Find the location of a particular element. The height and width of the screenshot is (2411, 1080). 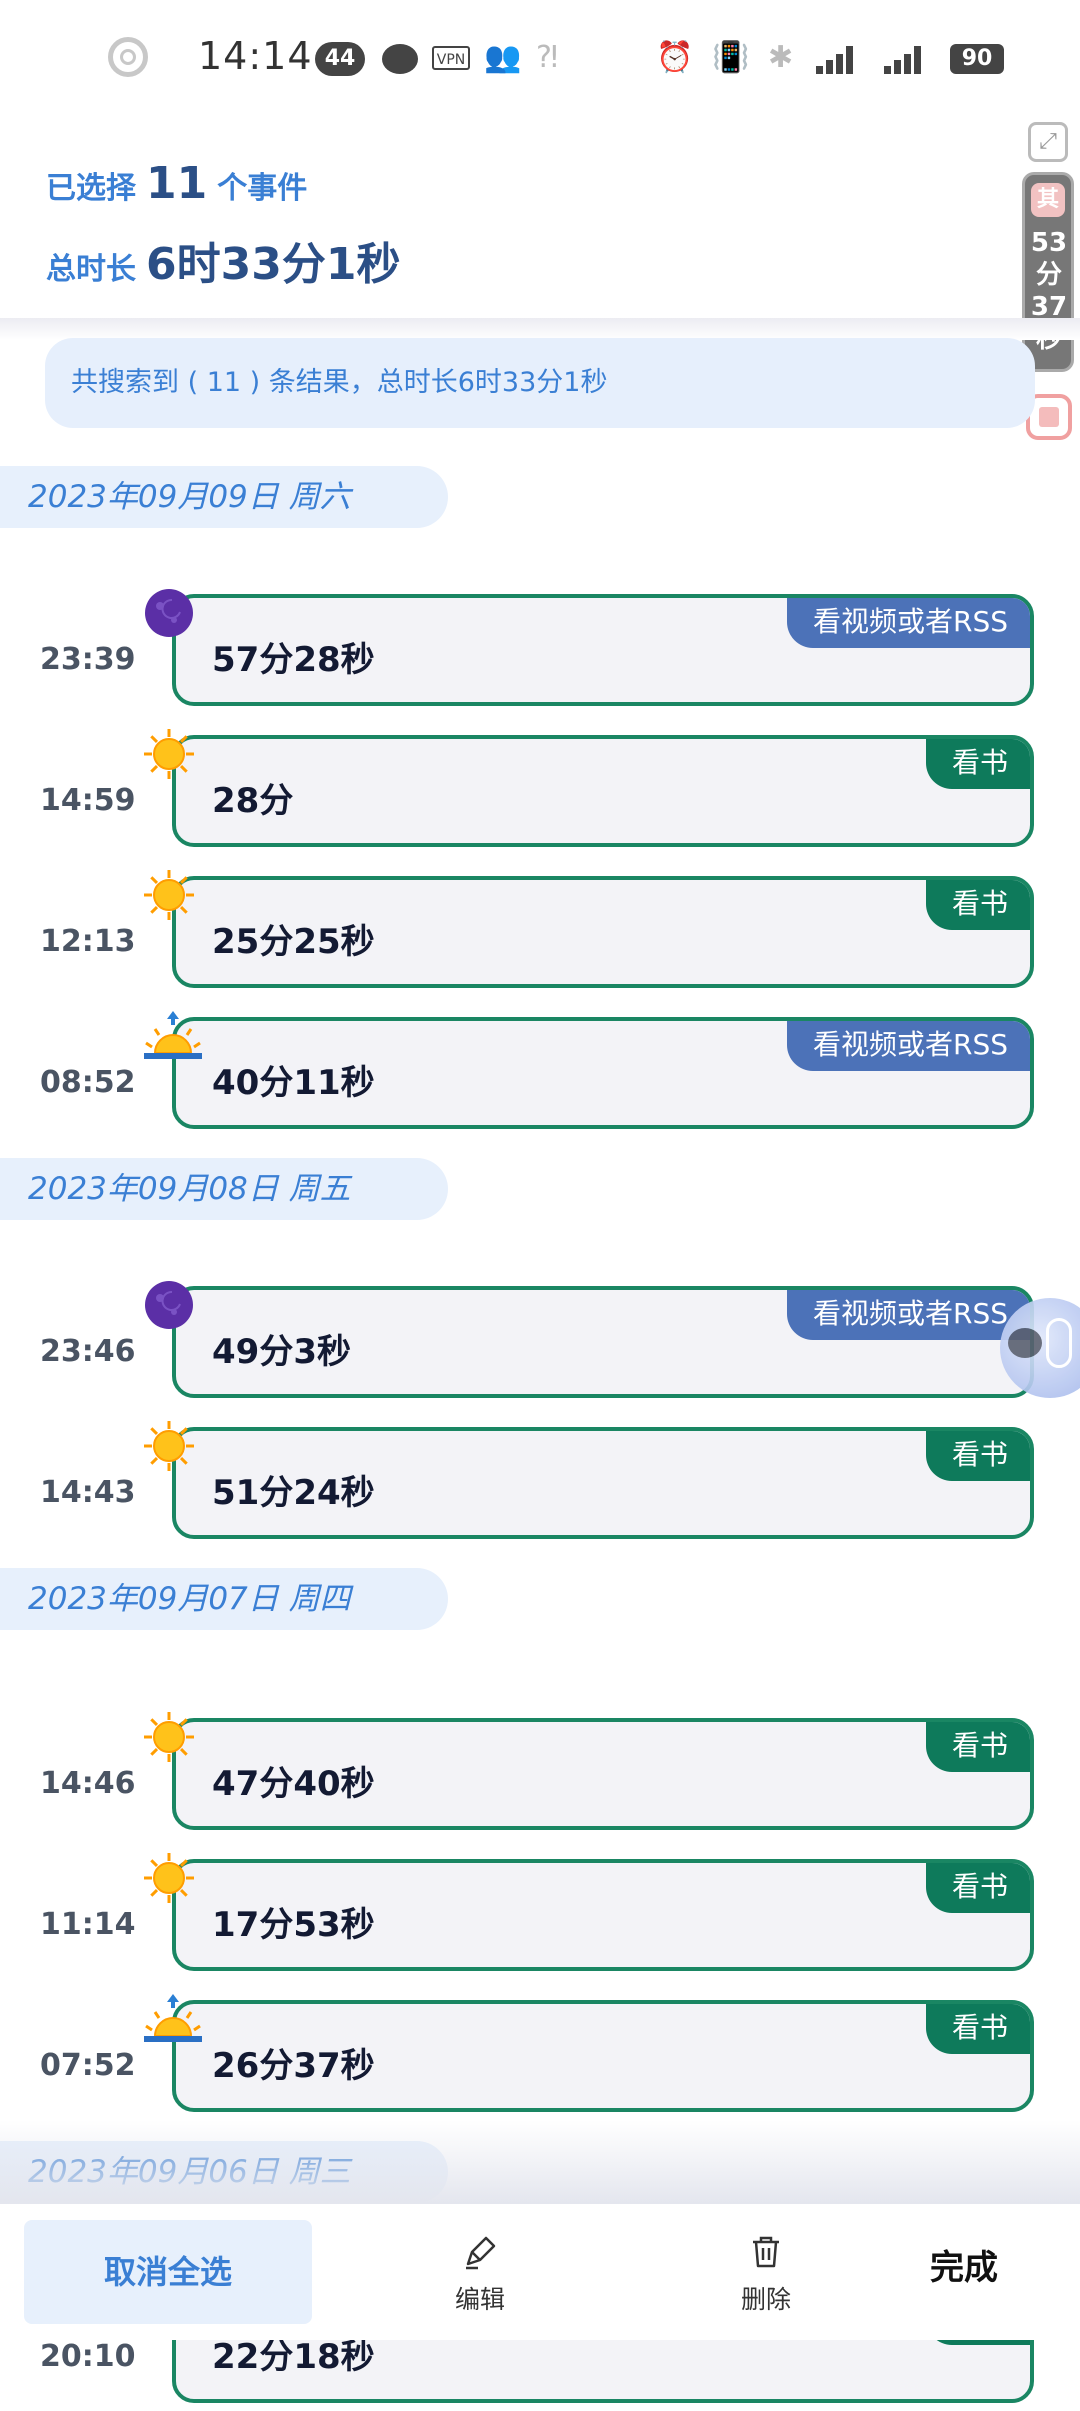

event-card: 51分24秒 看书 is located at coordinates (603, 1483).